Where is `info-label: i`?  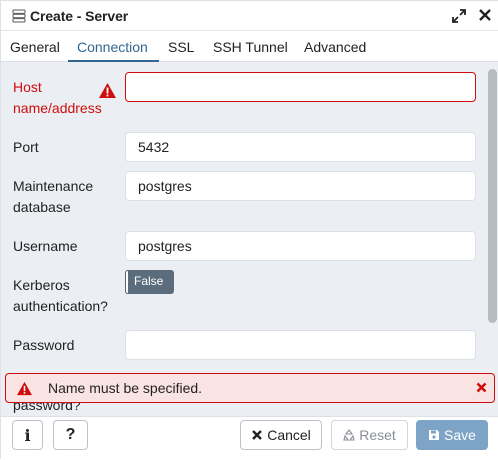 info-label: i is located at coordinates (27, 435).